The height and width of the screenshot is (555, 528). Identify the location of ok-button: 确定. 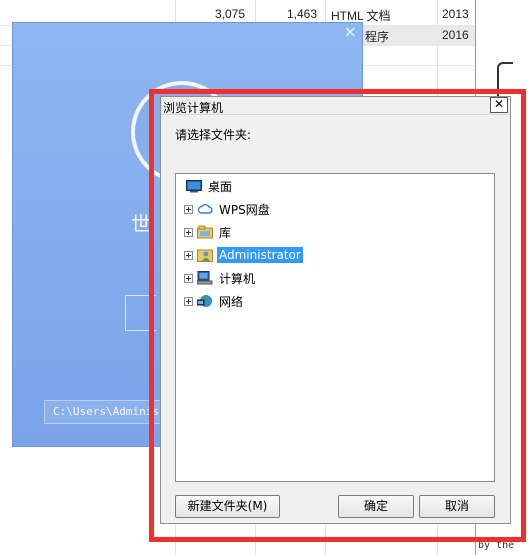
(376, 506).